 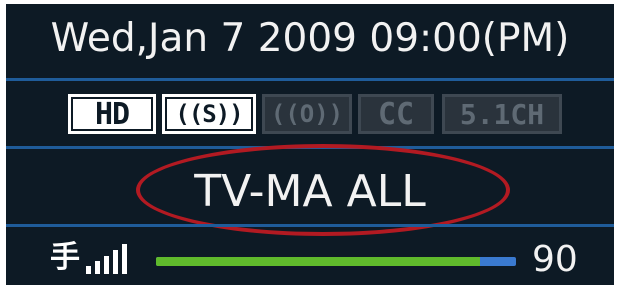 I want to click on signal-strength-row: 手 90, so click(x=310, y=260).